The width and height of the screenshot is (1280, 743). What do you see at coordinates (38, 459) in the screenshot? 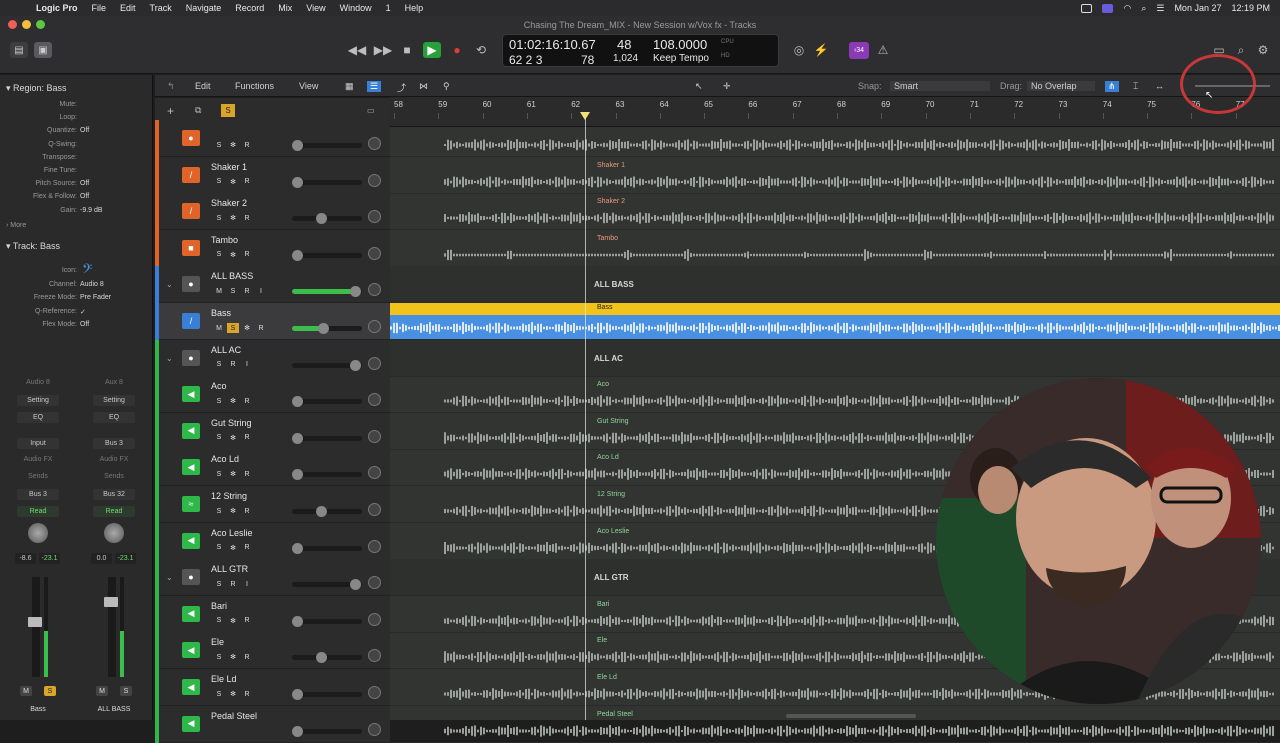
I see `audio-fx-label: Audio FX` at bounding box center [38, 459].